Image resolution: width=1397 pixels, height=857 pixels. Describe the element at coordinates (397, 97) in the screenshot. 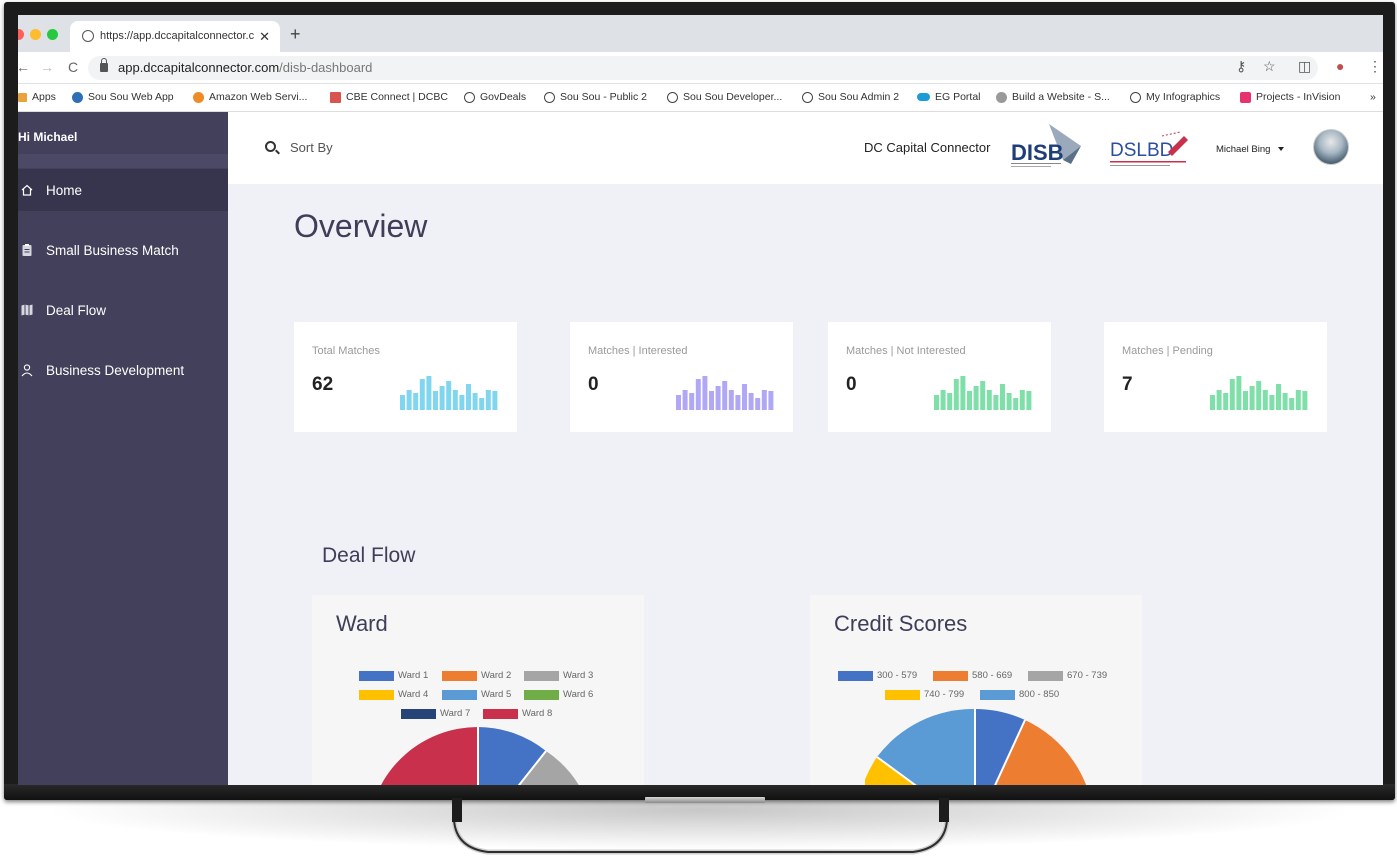

I see `bookmark-label: CBE Connect | DCBC` at that location.